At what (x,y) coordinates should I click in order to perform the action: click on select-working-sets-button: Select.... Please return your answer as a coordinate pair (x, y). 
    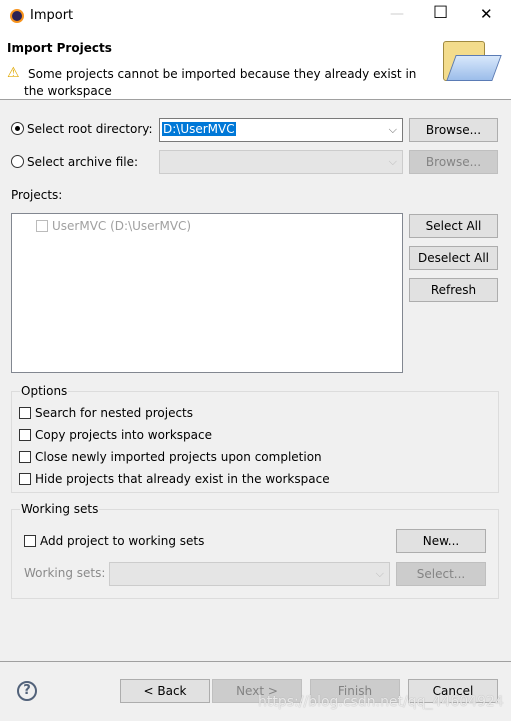
    Looking at the image, I should click on (441, 574).